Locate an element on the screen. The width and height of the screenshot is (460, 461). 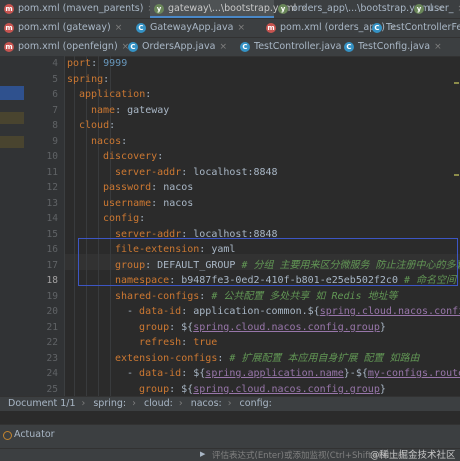
code-key: extension-configs is located at coordinates (166, 358).